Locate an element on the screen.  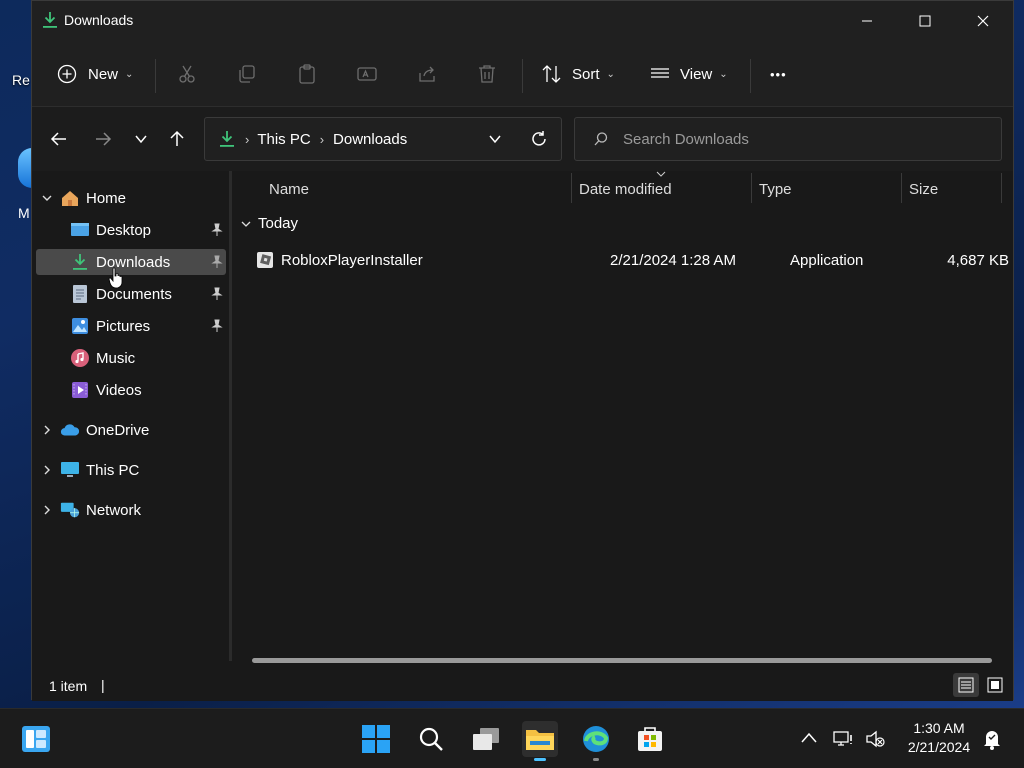
microsoft-store-icon is located at coordinates (650, 739).